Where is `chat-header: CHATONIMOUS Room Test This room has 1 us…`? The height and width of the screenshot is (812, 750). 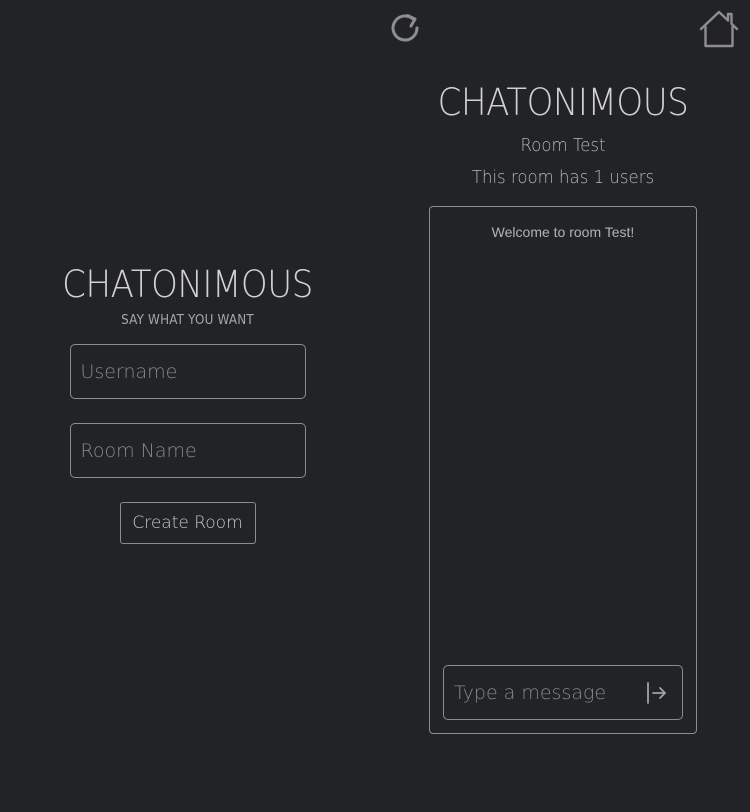 chat-header: CHATONIMOUS Room Test This room has 1 us… is located at coordinates (563, 134).